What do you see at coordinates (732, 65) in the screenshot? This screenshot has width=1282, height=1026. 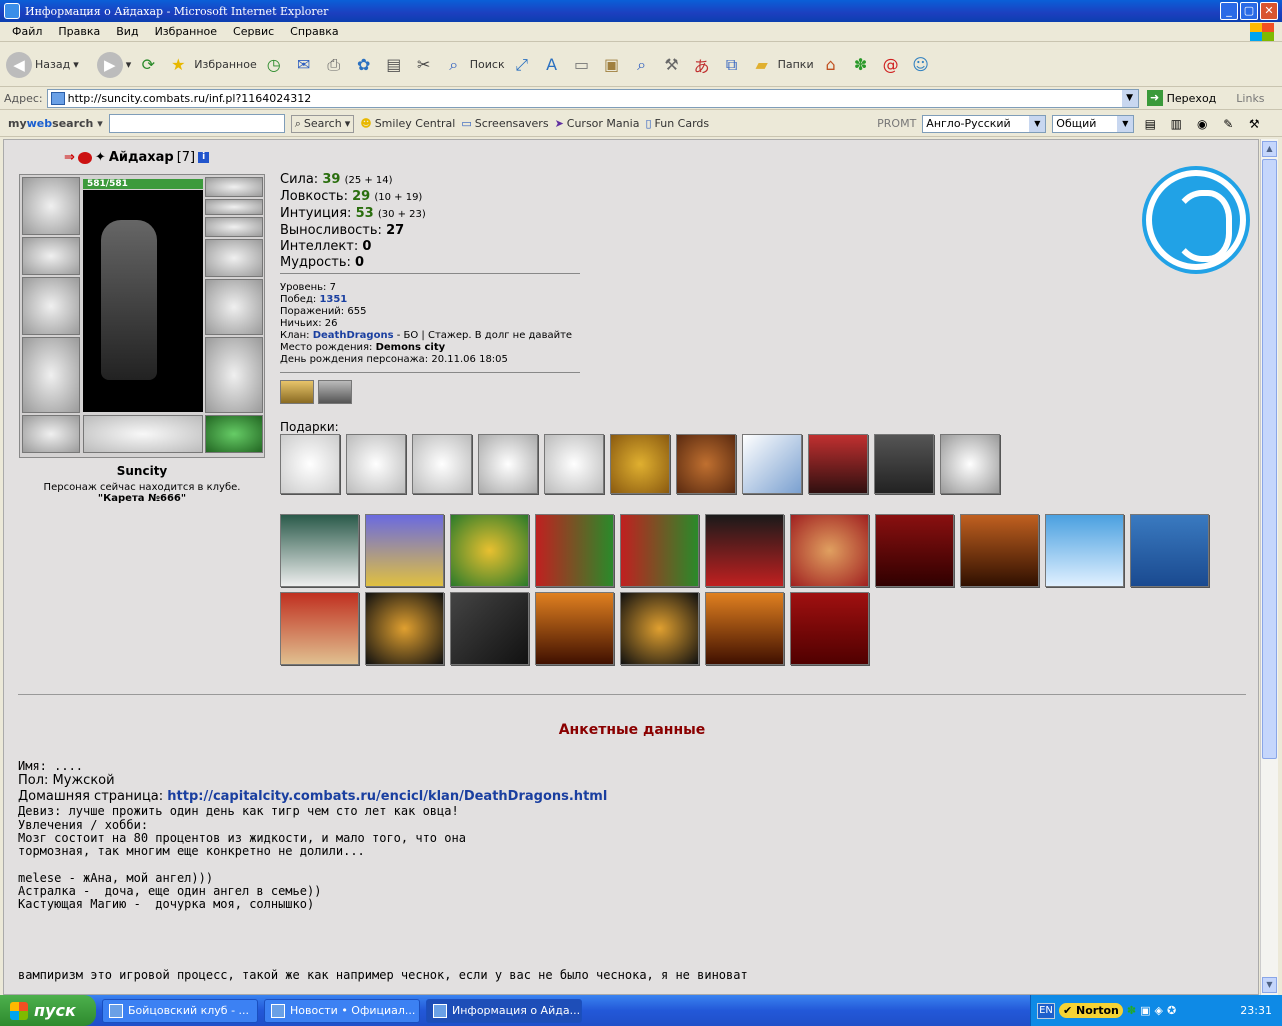 I see `copy-icon: ⧉` at bounding box center [732, 65].